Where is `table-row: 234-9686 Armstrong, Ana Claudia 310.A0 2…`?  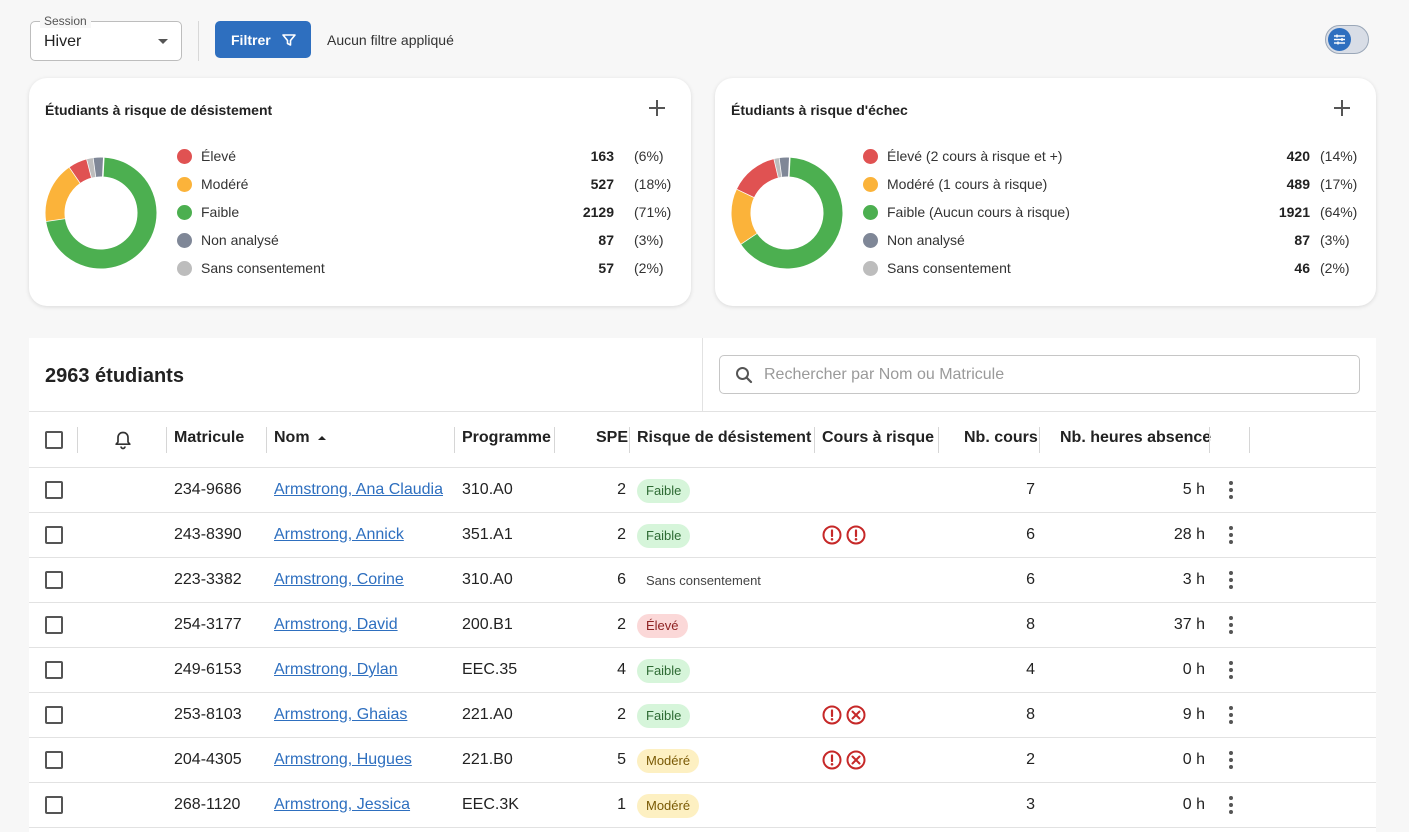 table-row: 234-9686 Armstrong, Ana Claudia 310.A0 2… is located at coordinates (702, 490).